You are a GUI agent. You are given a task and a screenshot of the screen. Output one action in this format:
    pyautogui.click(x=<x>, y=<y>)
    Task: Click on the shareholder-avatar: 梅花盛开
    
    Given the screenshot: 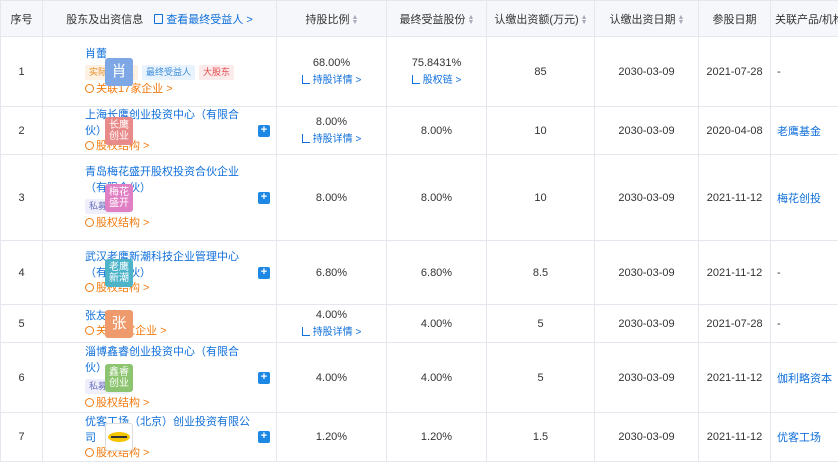 What is the action you would take?
    pyautogui.click(x=119, y=197)
    